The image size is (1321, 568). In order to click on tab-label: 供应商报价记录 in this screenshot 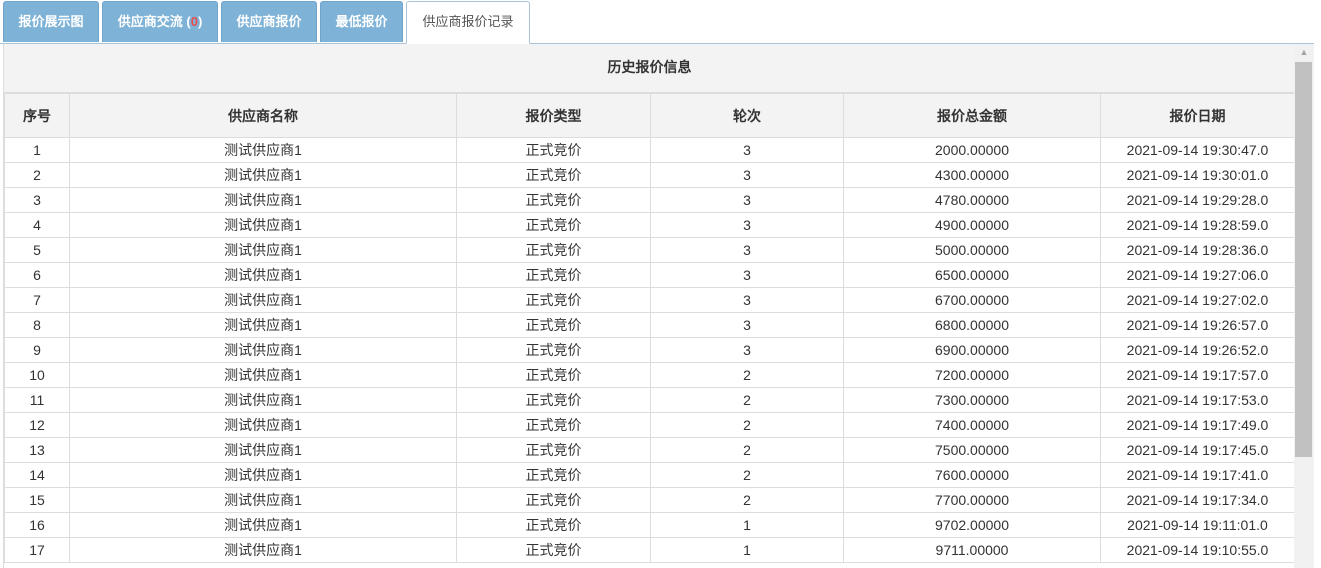, I will do `click(468, 21)`.